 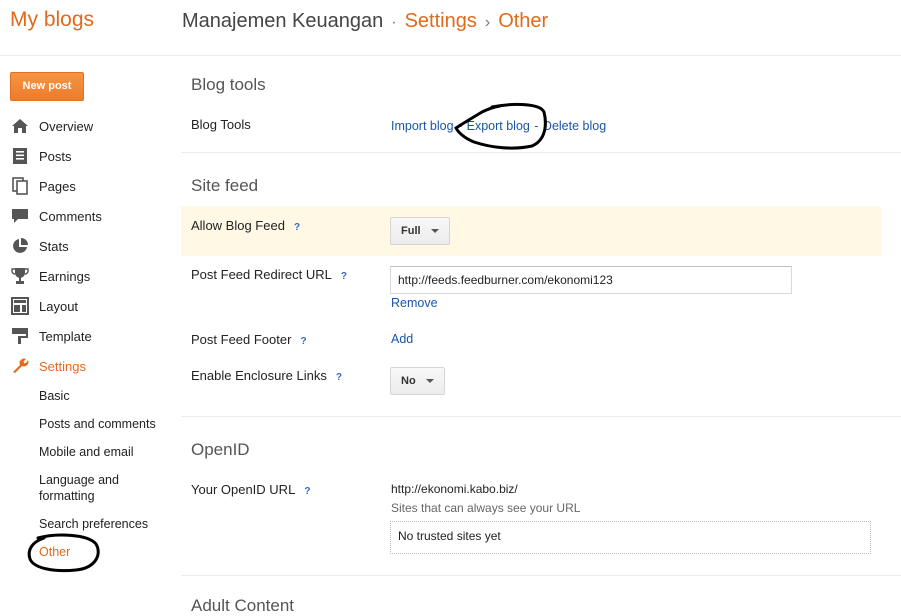 What do you see at coordinates (402, 339) in the screenshot?
I see `add-footer-link: Add` at bounding box center [402, 339].